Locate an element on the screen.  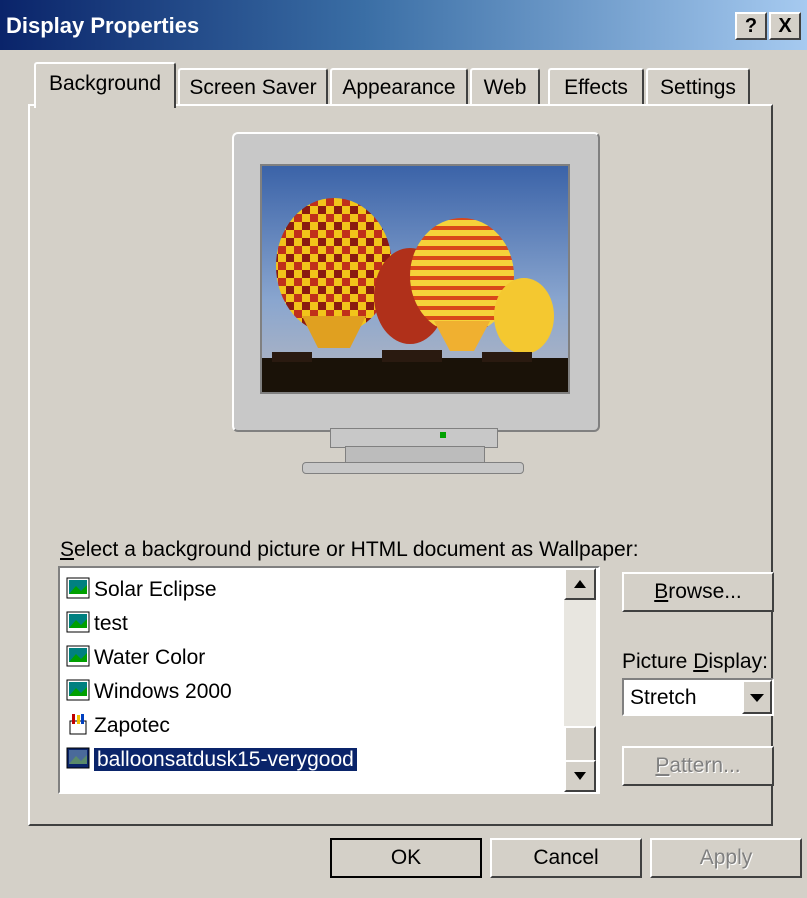
monitor-base is located at coordinates (414, 438).